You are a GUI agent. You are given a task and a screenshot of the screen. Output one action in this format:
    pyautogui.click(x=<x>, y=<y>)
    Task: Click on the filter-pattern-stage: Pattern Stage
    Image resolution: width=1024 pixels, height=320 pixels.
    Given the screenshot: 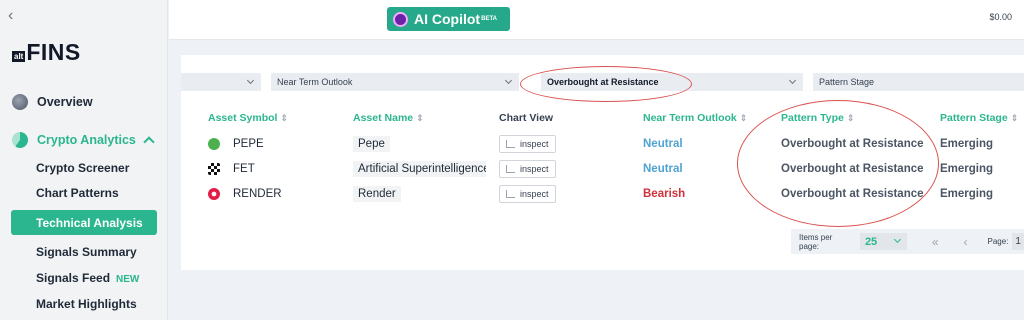 What is the action you would take?
    pyautogui.click(x=918, y=82)
    